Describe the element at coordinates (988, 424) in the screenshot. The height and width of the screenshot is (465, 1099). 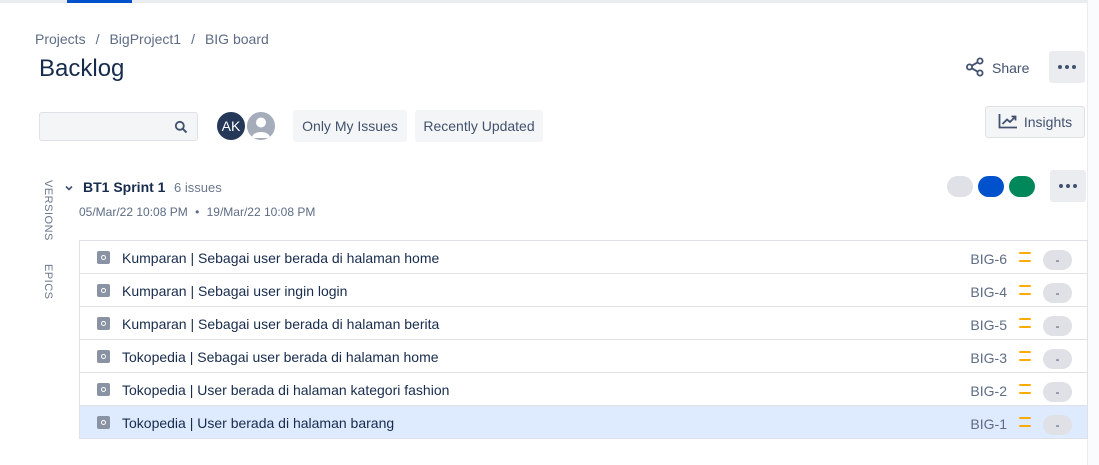
I see `issue-key: BIG-1` at that location.